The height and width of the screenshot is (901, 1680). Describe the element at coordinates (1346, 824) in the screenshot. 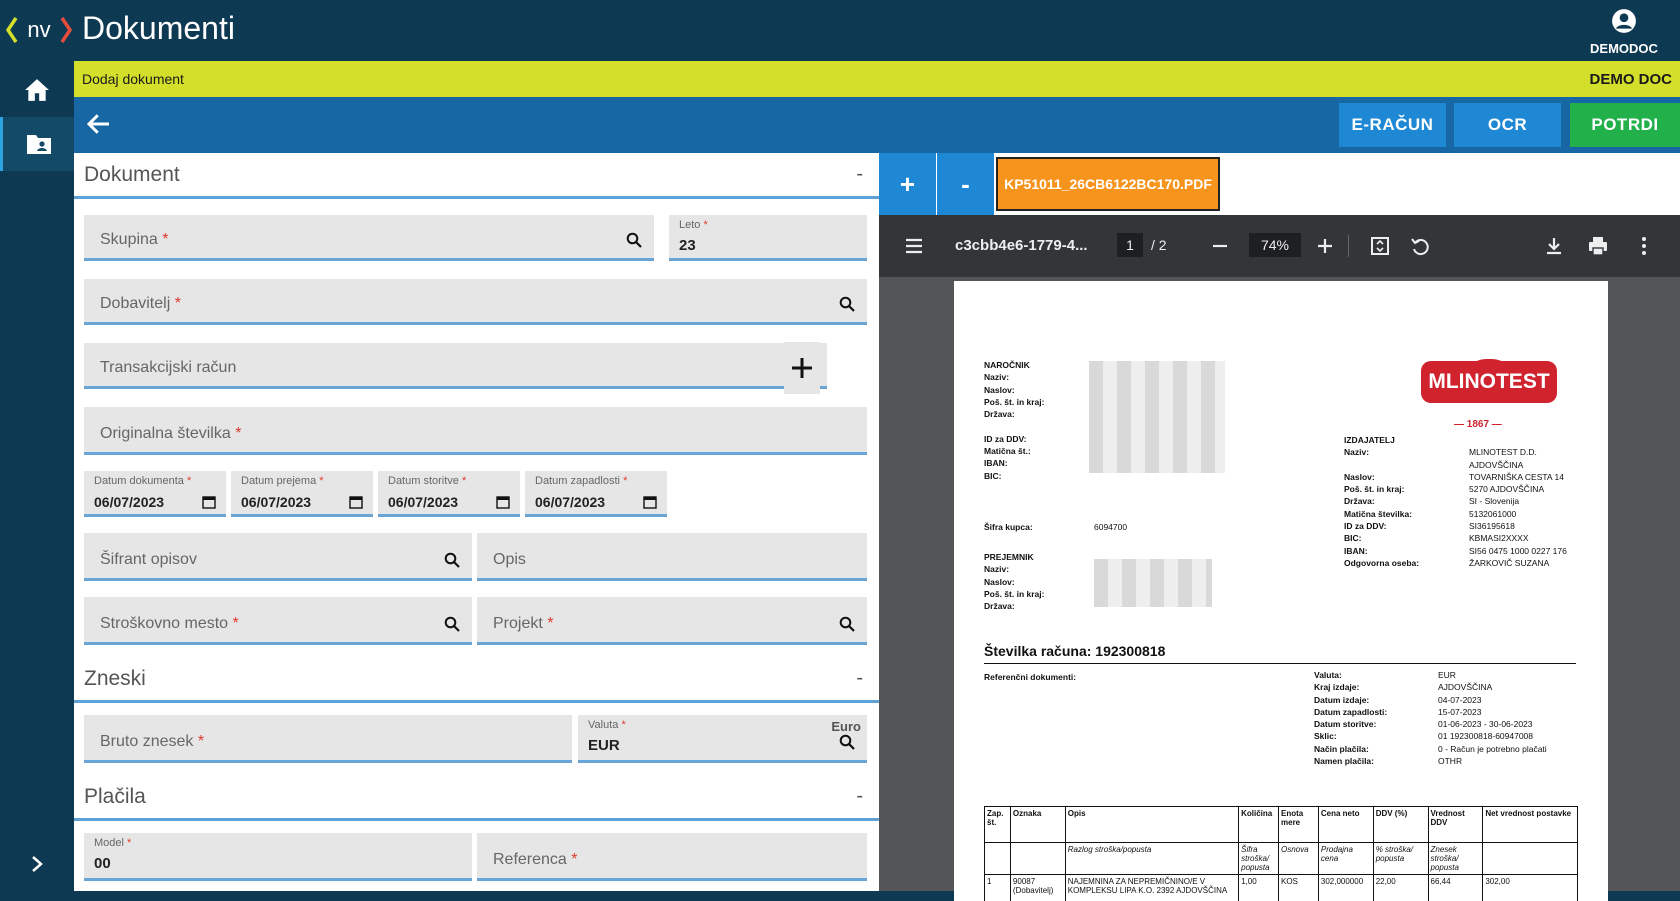

I see `table-header-cell: Cena neto` at that location.